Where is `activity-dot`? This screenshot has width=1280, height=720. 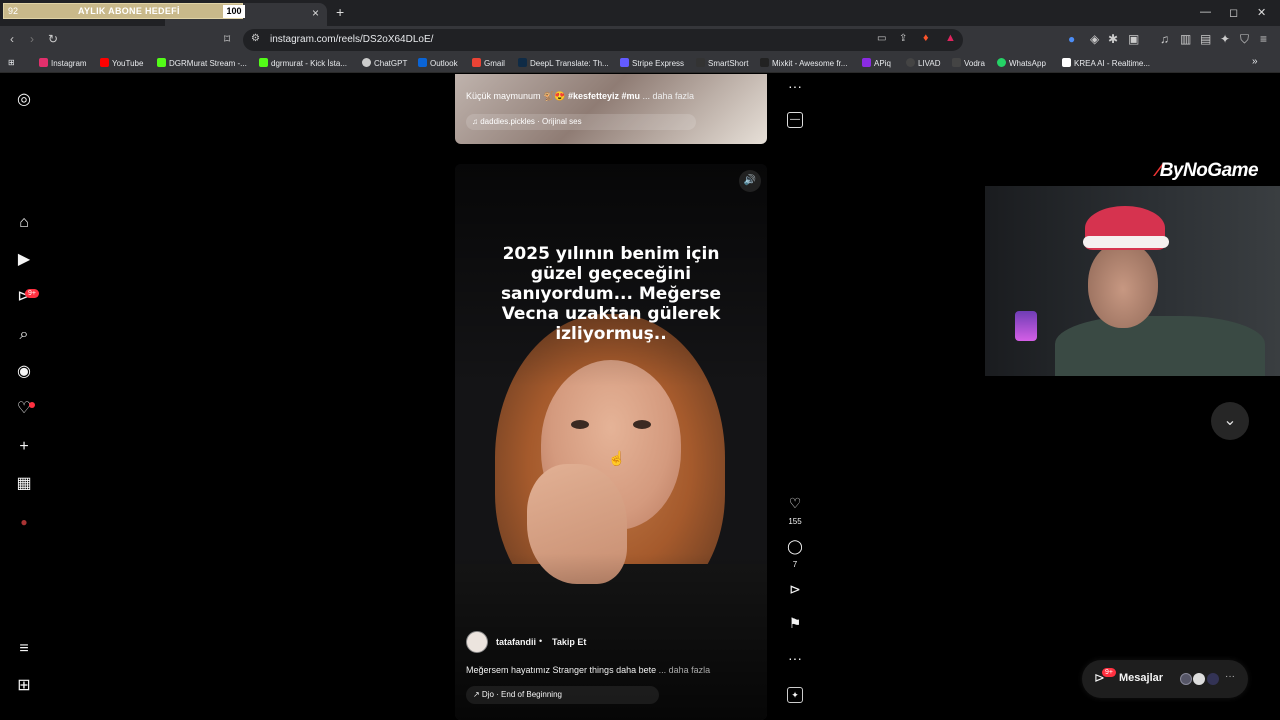 activity-dot is located at coordinates (32, 405).